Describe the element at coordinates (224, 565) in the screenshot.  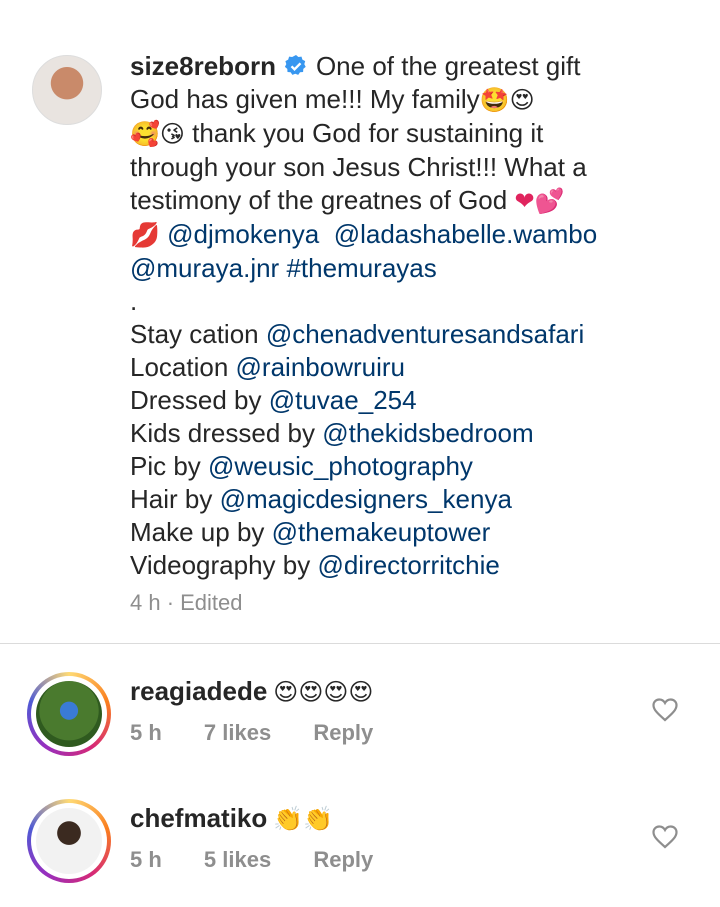
I see `credit-label: Videography by` at that location.